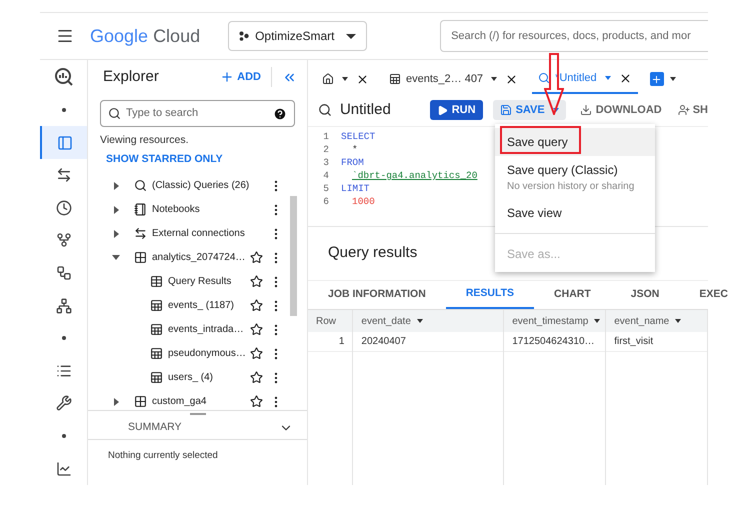  What do you see at coordinates (293, 256) in the screenshot?
I see `scrollbar` at bounding box center [293, 256].